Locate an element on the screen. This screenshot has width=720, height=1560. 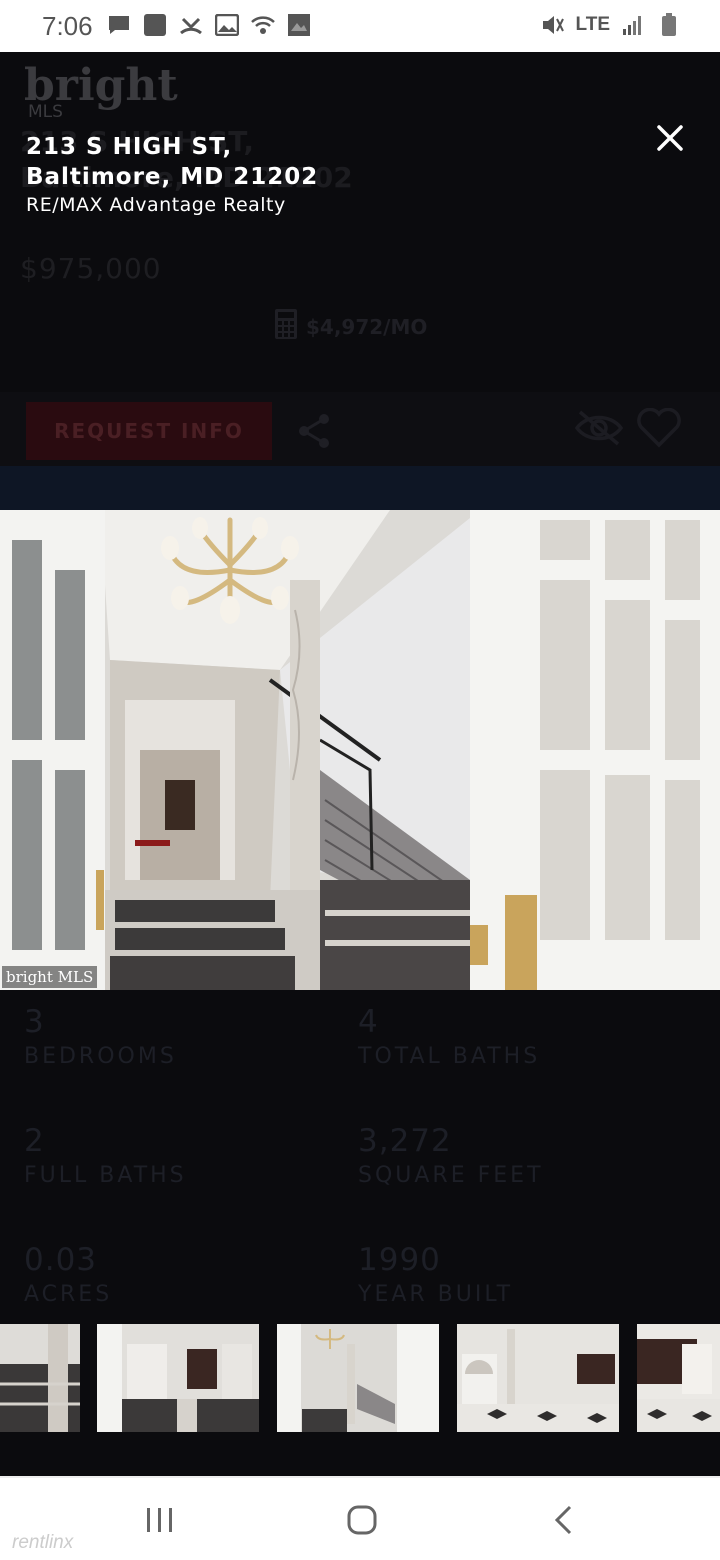
stat-value: 3 is located at coordinates (34, 1022).